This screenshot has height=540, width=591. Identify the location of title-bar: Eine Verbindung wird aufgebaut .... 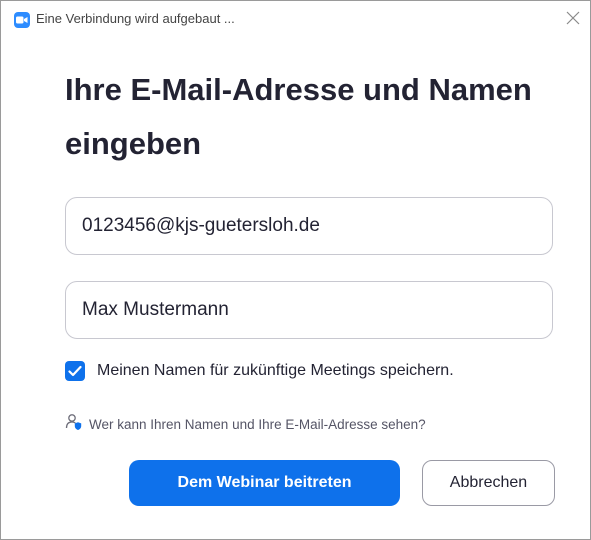
(295, 18).